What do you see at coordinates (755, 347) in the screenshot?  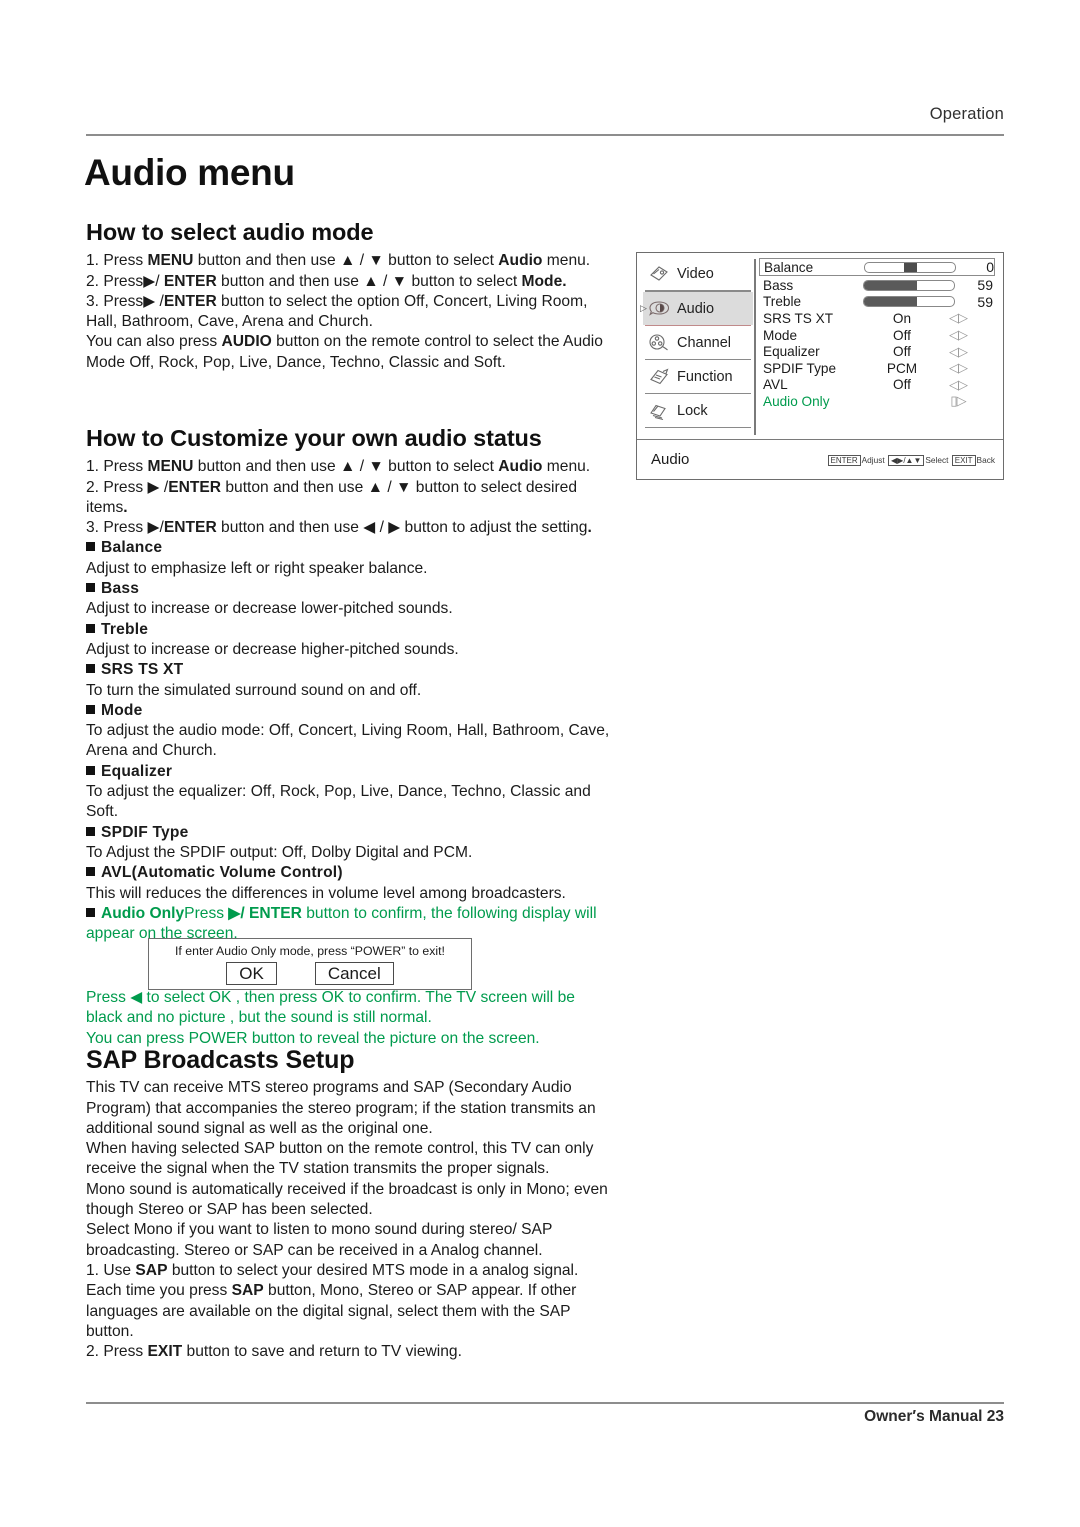 I see `osd-vertical-divider` at bounding box center [755, 347].